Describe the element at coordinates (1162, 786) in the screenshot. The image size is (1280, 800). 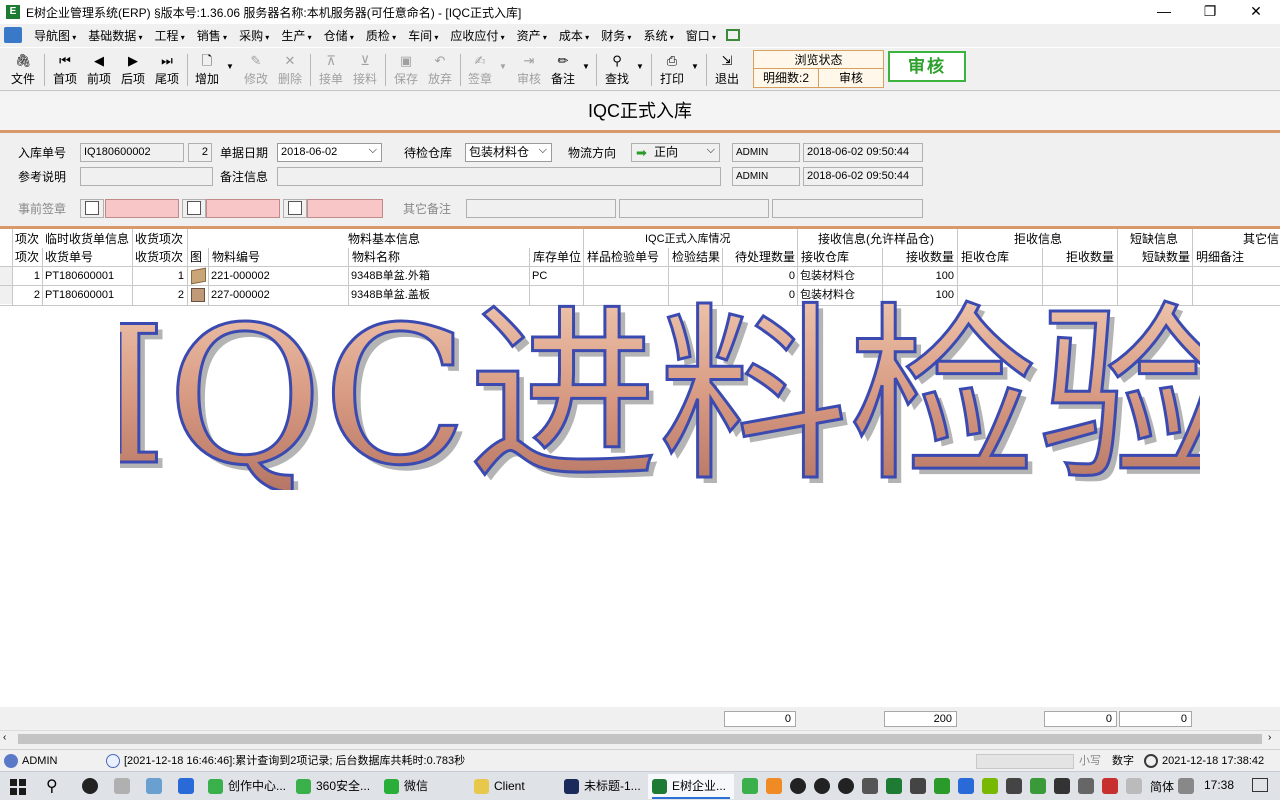
I see `ime-indicator: 简体` at that location.